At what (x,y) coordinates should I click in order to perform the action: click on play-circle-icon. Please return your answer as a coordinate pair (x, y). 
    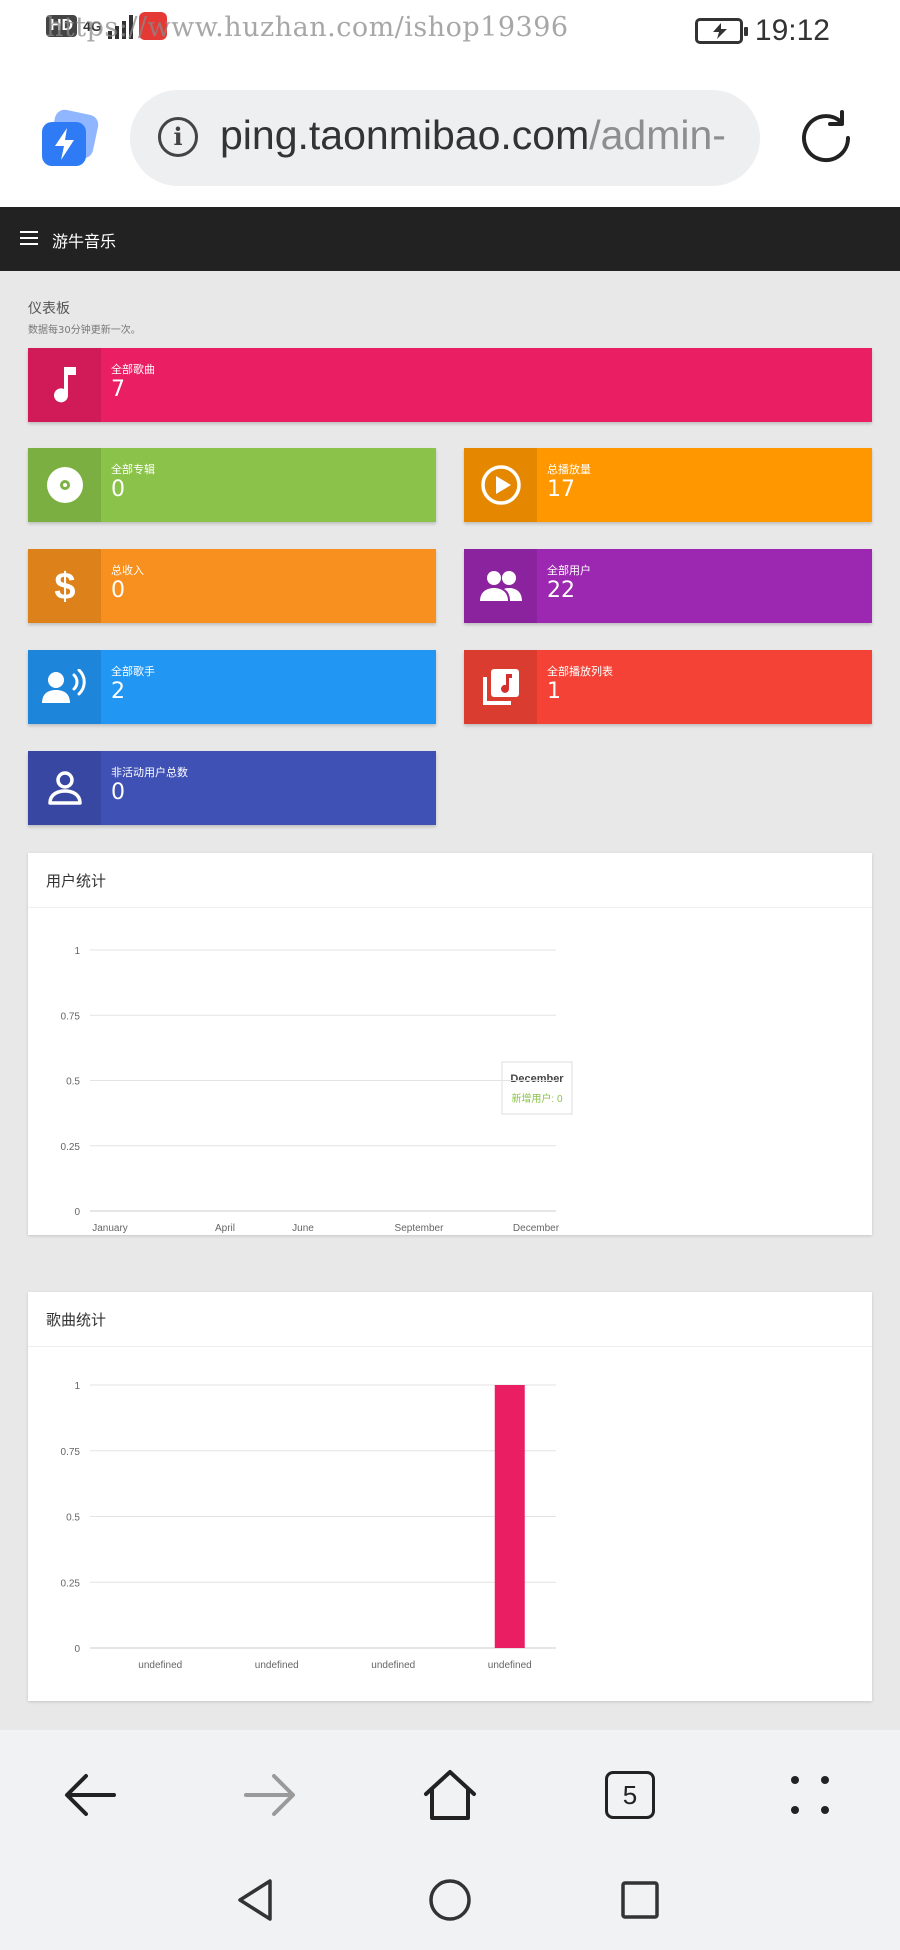
    Looking at the image, I should click on (500, 485).